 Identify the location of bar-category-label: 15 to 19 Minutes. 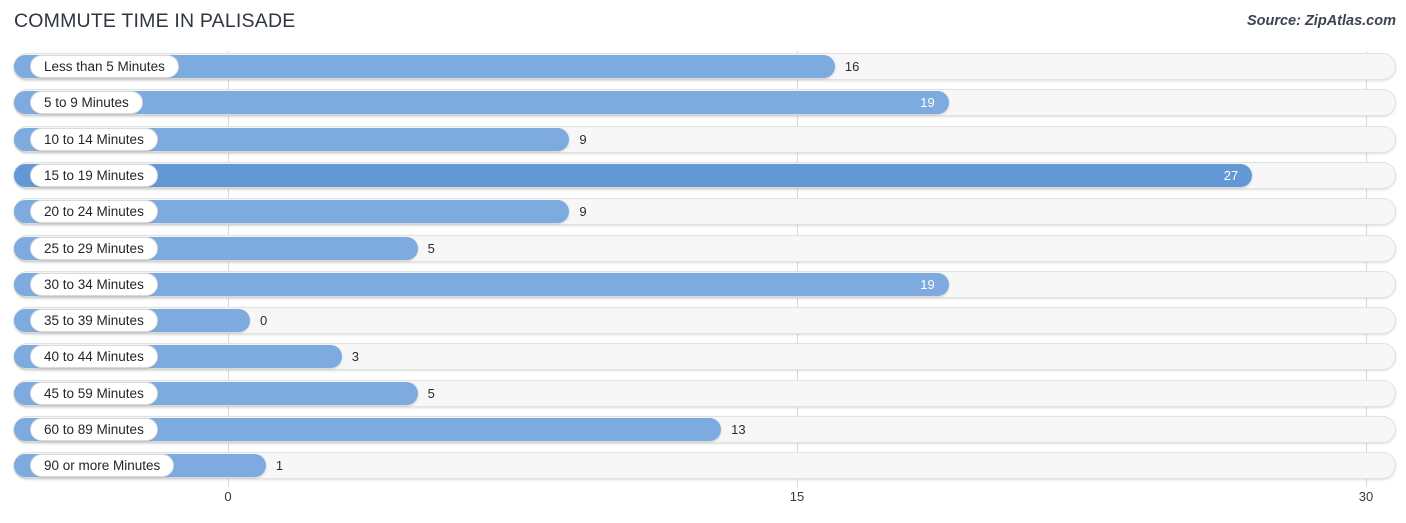
(94, 175).